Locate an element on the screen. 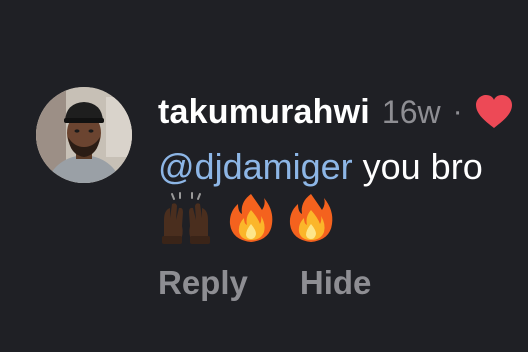 Image resolution: width=528 pixels, height=352 pixels. comment-text: @djdamiger you bro is located at coordinates (320, 167).